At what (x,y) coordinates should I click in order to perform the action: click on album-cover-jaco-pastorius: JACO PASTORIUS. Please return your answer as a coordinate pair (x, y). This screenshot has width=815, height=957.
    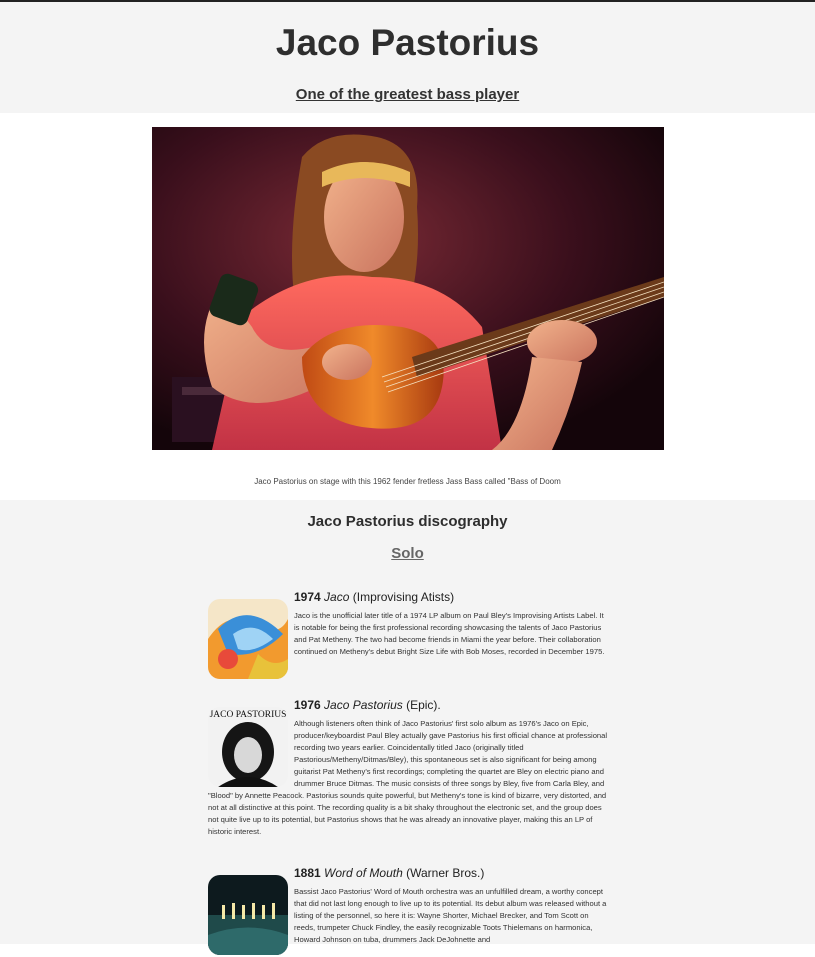
    Looking at the image, I should click on (248, 747).